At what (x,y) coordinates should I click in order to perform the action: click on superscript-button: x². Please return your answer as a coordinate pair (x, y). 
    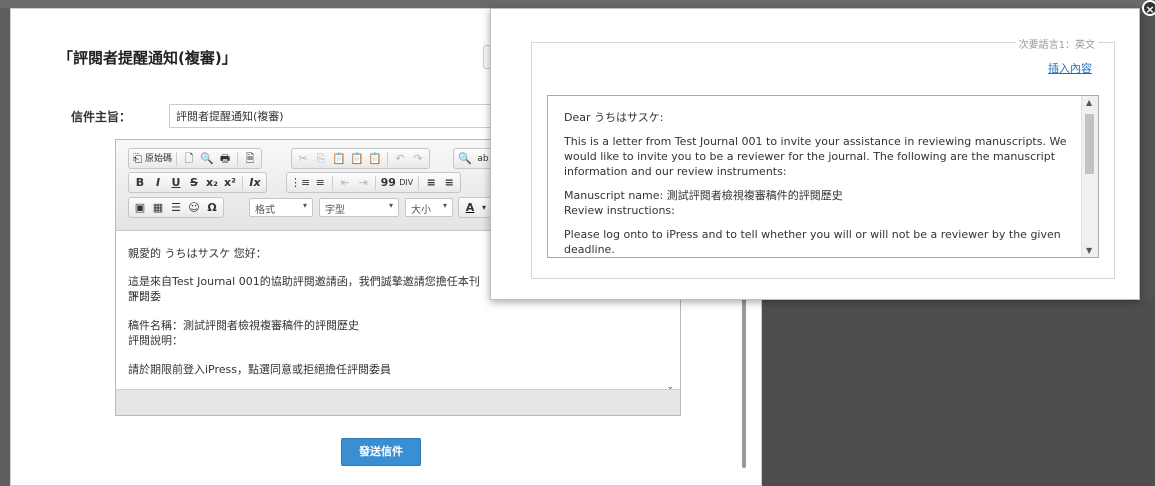
    Looking at the image, I should click on (230, 183).